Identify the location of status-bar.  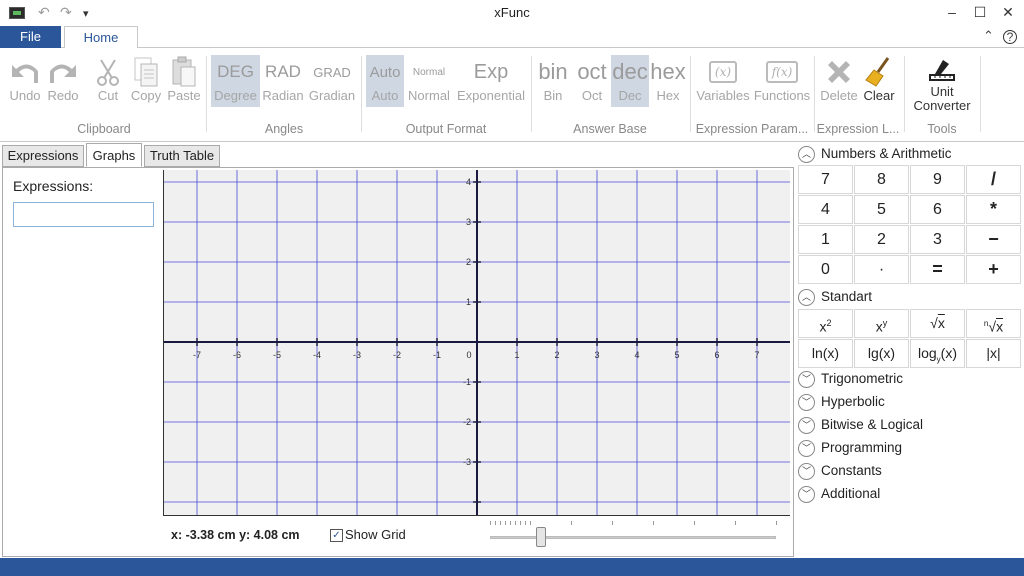
(512, 567).